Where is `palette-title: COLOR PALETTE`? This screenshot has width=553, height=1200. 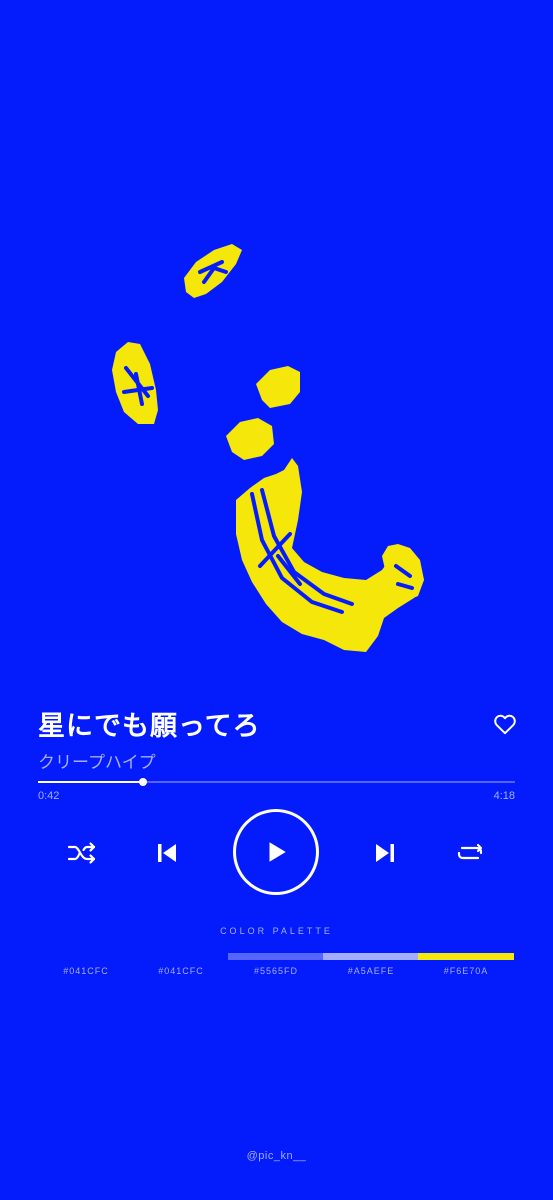
palette-title: COLOR PALETTE is located at coordinates (276, 931).